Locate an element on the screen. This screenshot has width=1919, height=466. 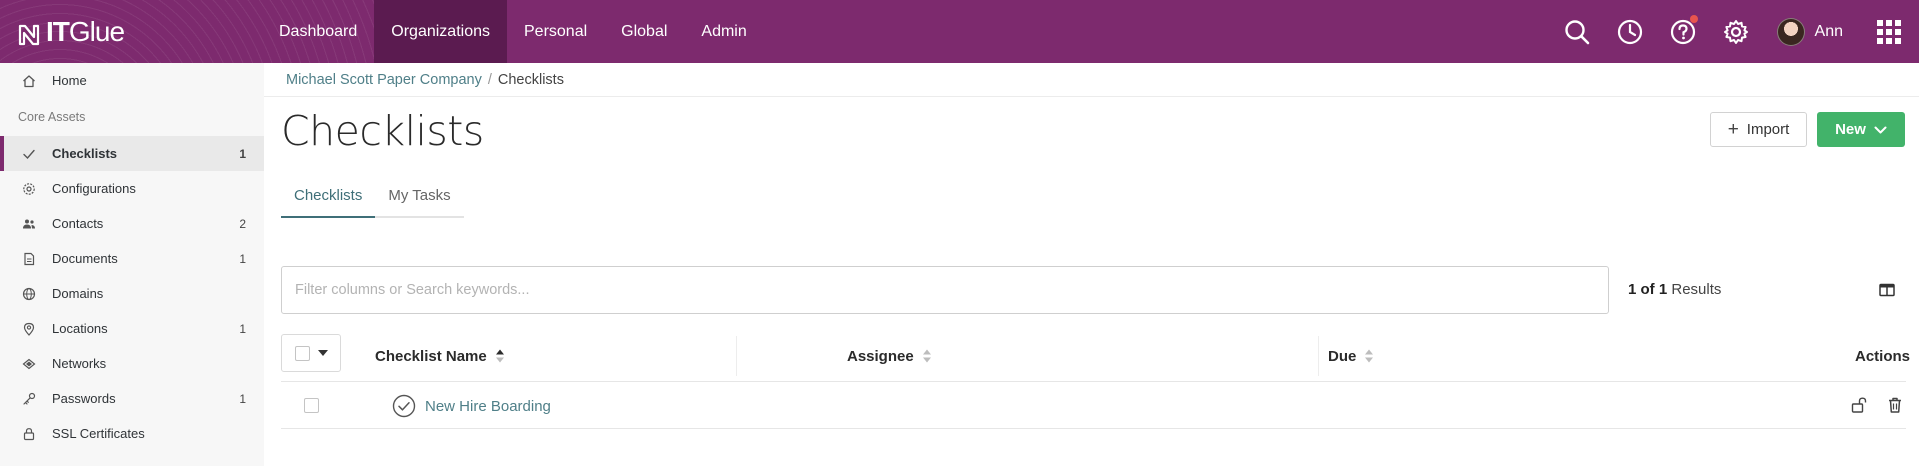
nav-organizations: Organizations is located at coordinates (440, 31).